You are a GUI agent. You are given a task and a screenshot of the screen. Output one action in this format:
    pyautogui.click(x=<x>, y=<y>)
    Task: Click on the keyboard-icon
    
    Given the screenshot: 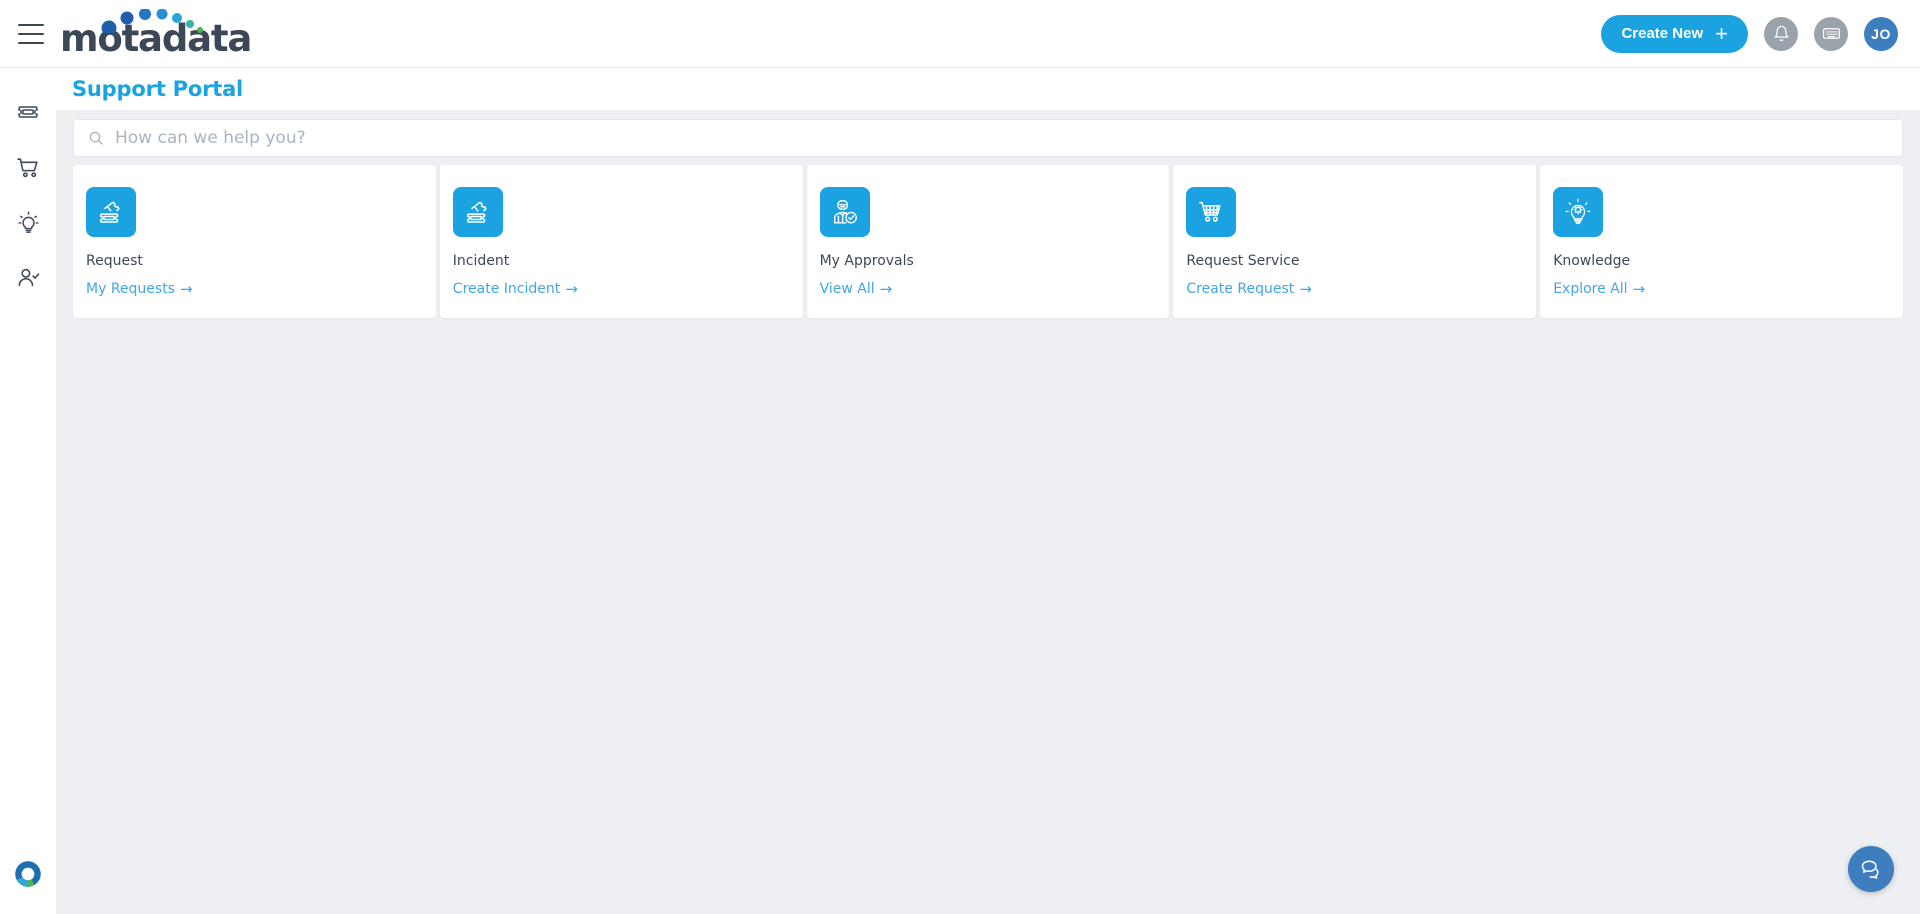 What is the action you would take?
    pyautogui.click(x=1831, y=33)
    